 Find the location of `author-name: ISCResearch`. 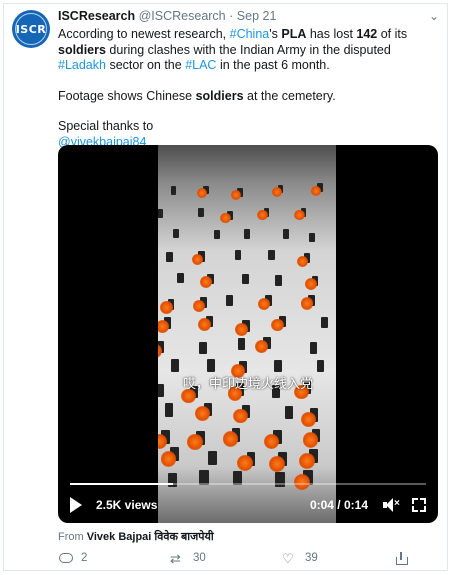

author-name: ISCResearch is located at coordinates (96, 16).